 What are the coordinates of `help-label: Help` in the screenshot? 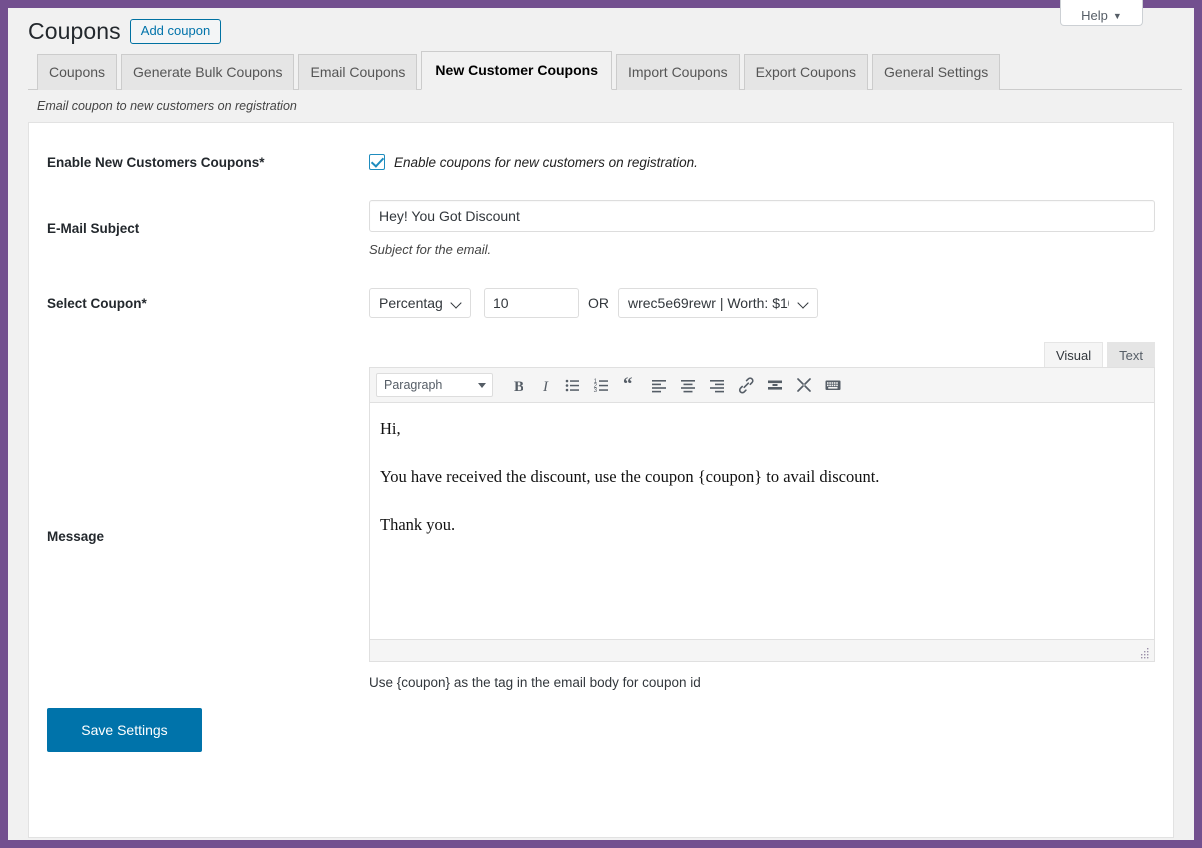 It's located at (1094, 15).